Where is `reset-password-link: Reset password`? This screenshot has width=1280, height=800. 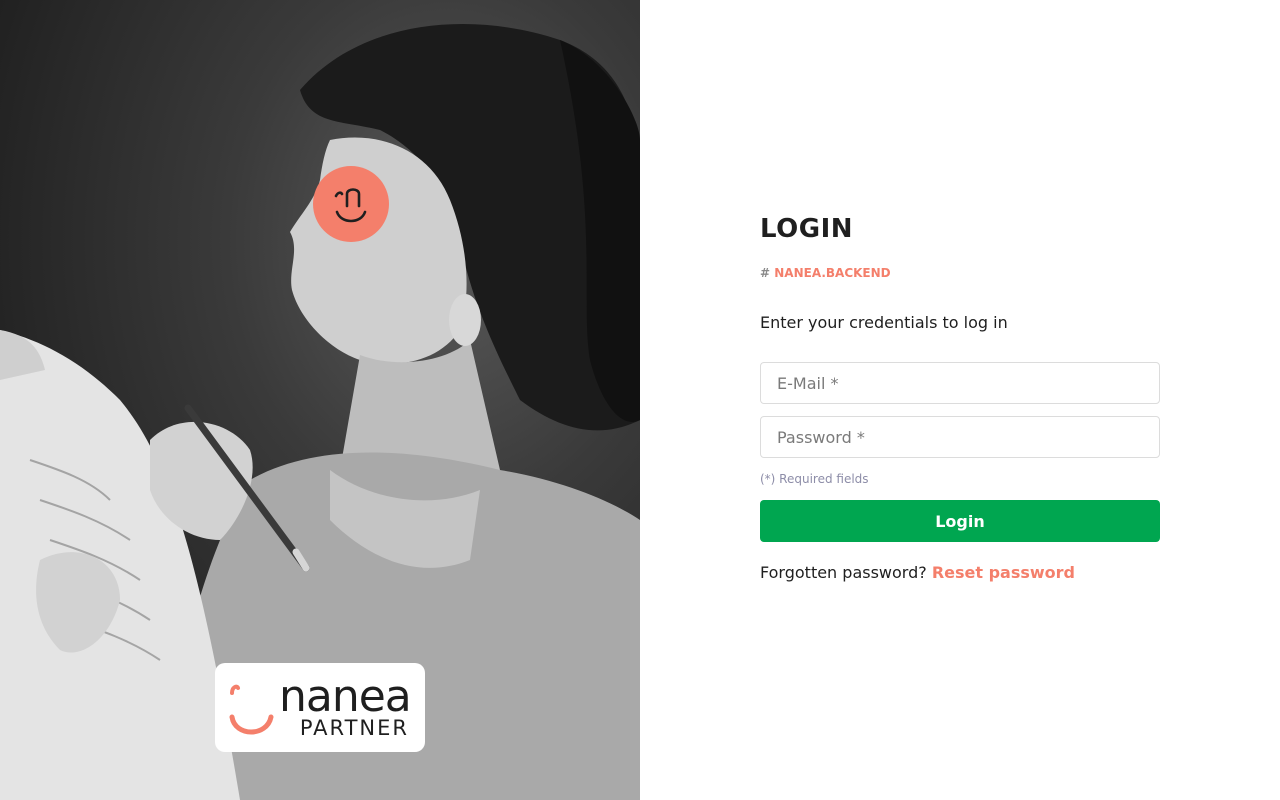 reset-password-link: Reset password is located at coordinates (1003, 572).